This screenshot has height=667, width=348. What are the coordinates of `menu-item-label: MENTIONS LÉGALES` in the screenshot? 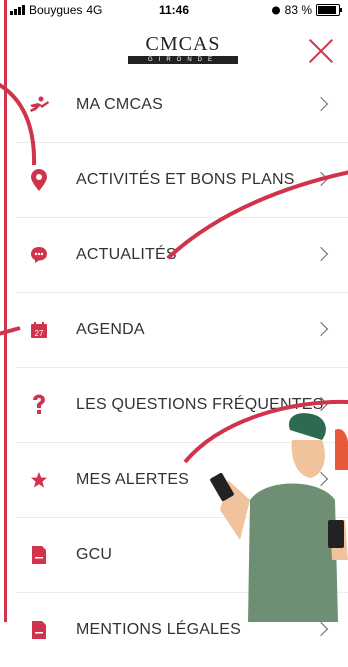 It's located at (159, 629).